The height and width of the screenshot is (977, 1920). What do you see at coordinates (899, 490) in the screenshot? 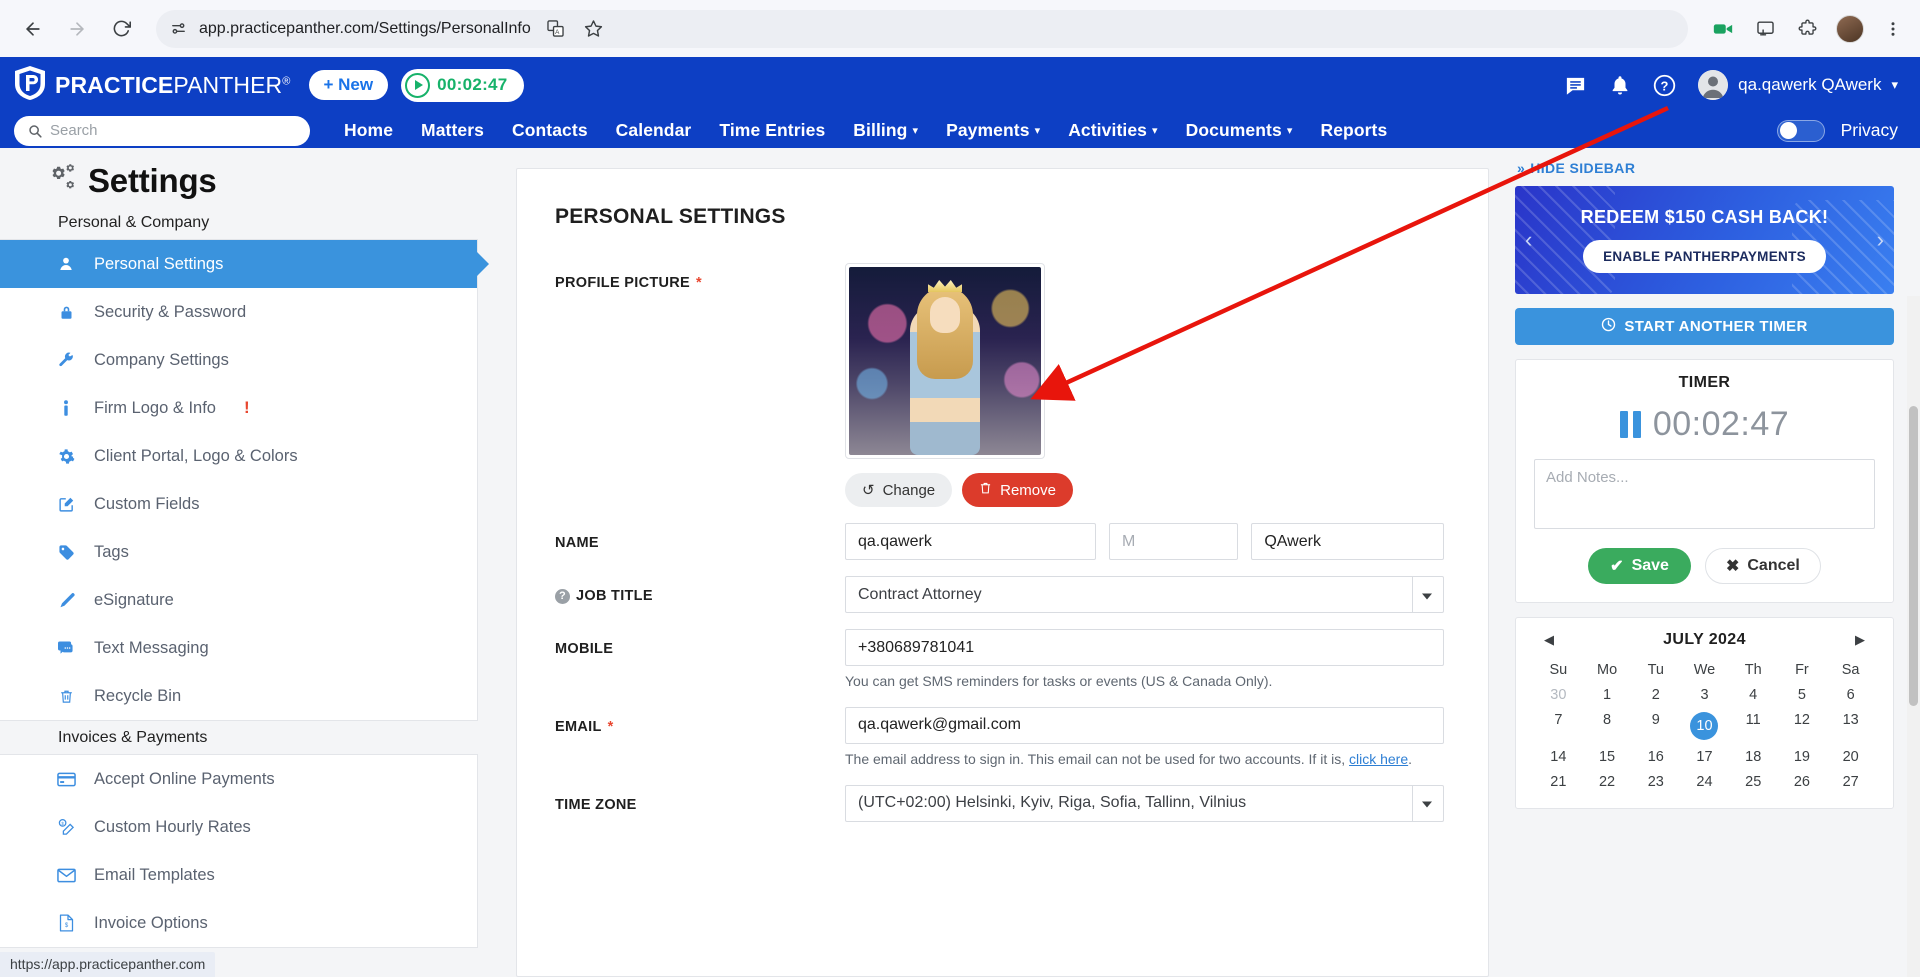
I see `change-picture-button: ↺ Change` at bounding box center [899, 490].